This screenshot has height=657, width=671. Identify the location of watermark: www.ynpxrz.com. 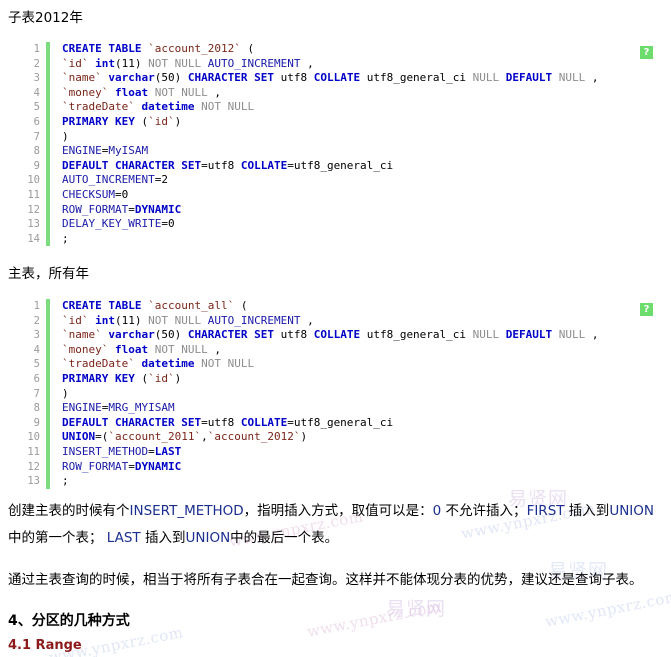
(374, 619).